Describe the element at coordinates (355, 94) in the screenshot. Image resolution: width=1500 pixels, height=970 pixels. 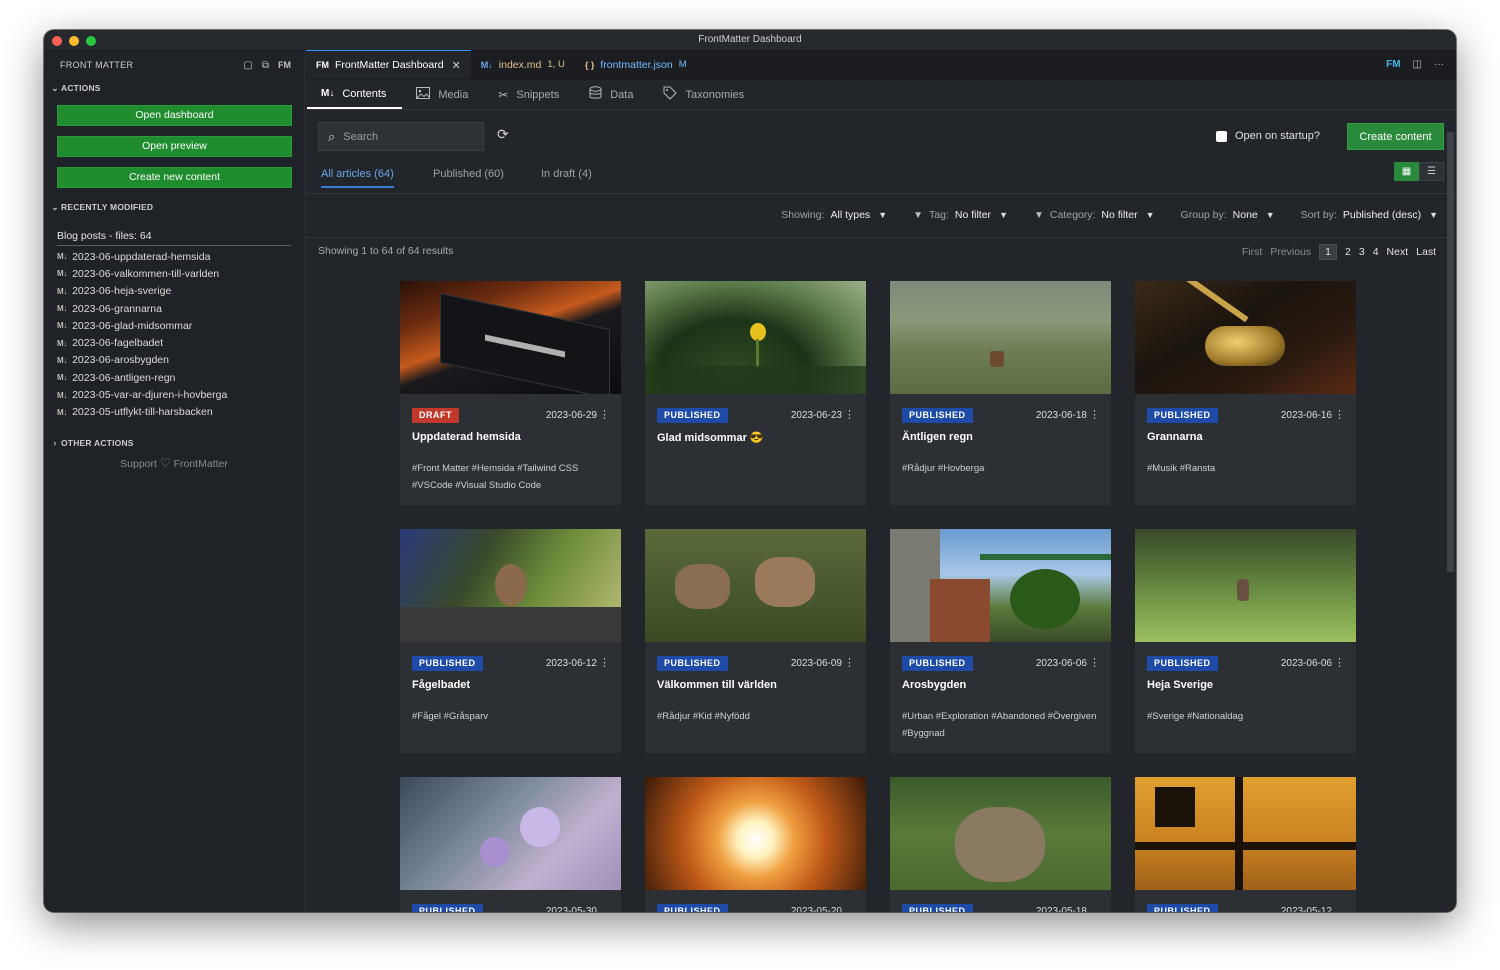
I see `tab-contents: M↓ Contents` at that location.